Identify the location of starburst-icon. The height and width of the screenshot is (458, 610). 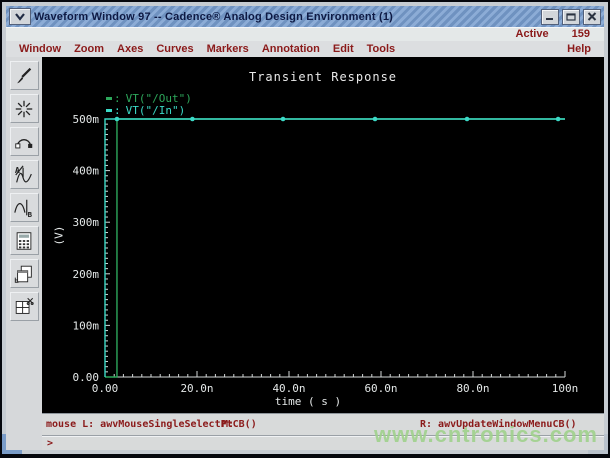
(24, 108).